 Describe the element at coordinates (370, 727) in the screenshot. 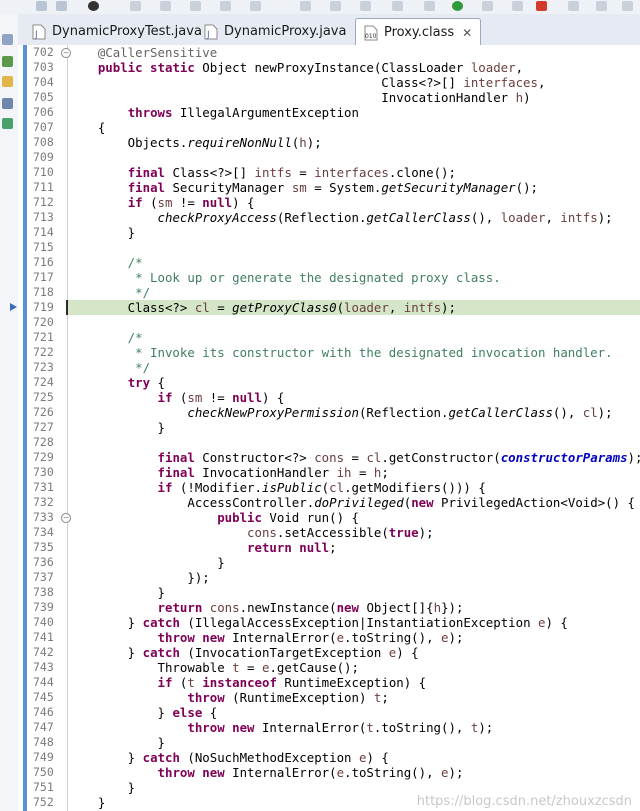

I see `code-token: t` at that location.